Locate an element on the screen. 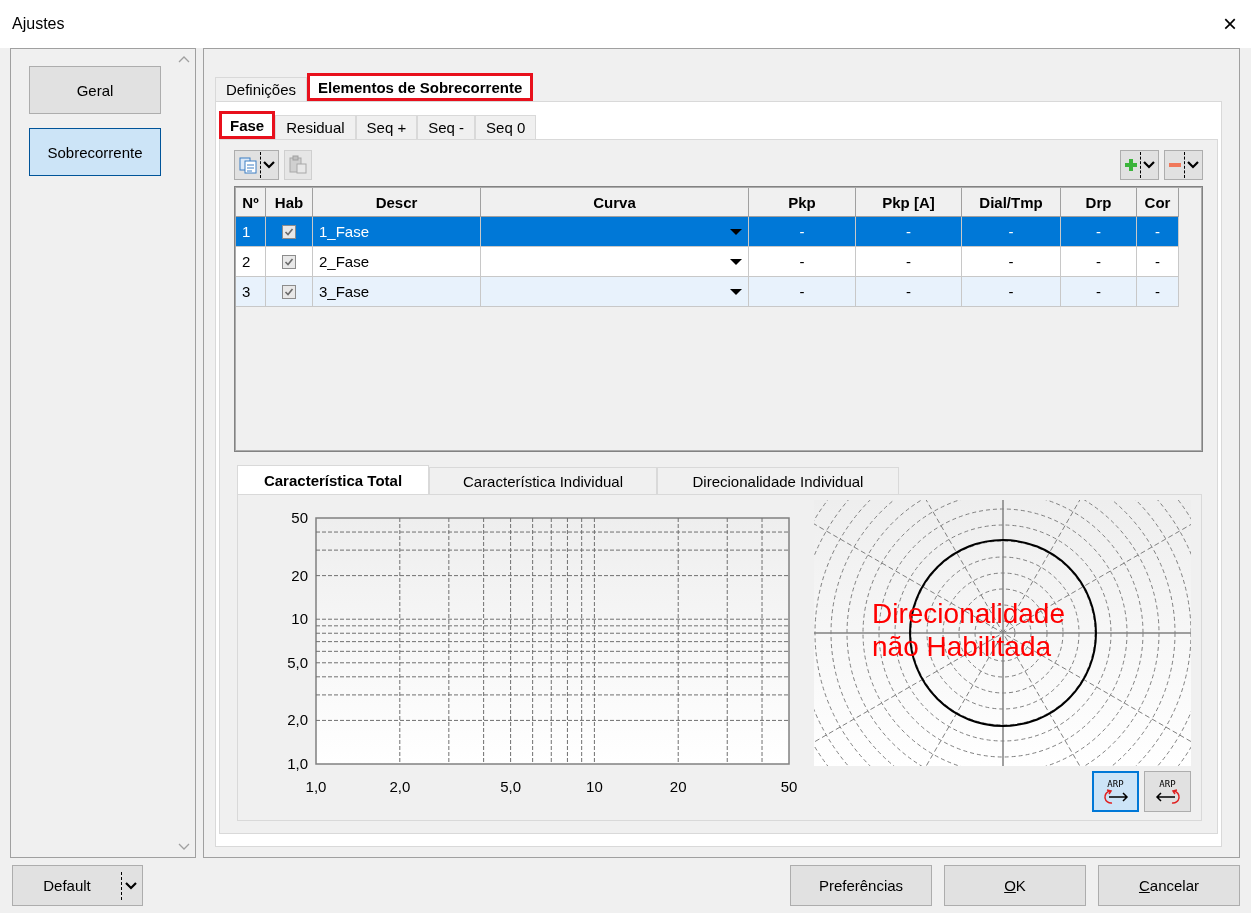  plus-icon is located at coordinates (1131, 165).